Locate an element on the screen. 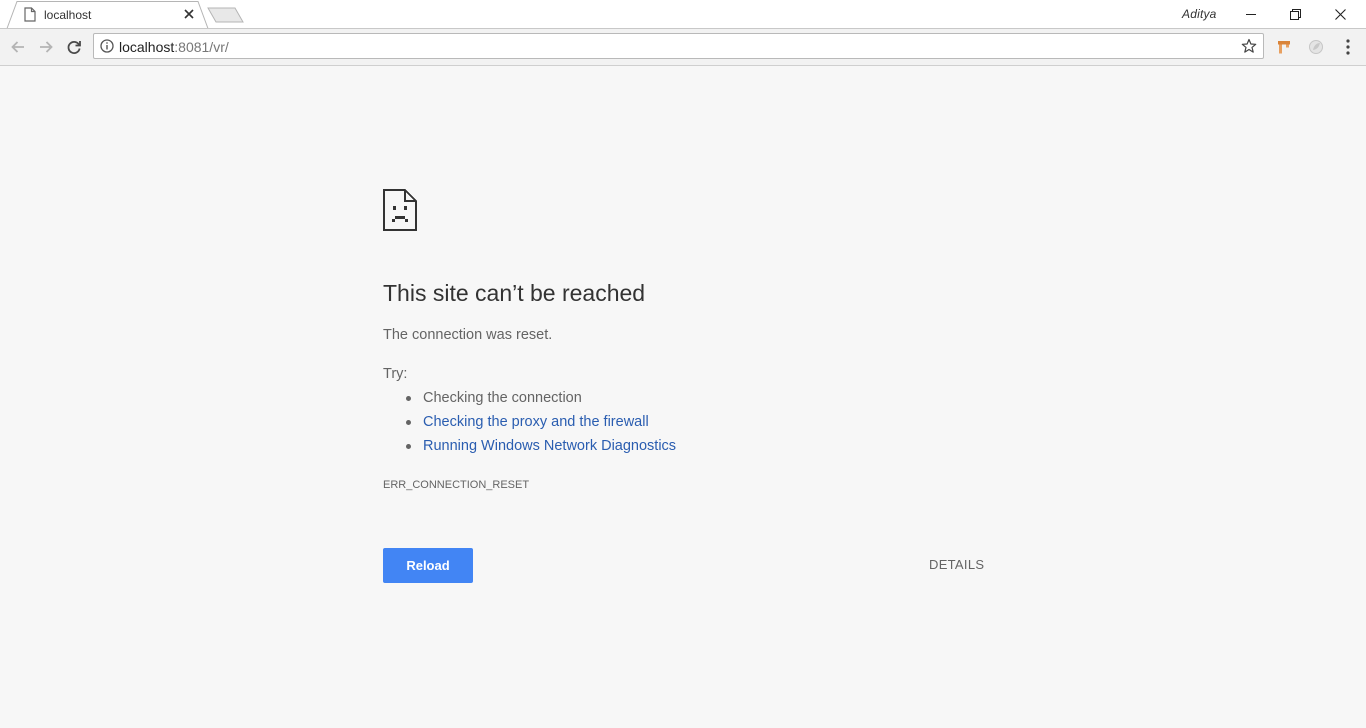 The image size is (1366, 728). page-icon is located at coordinates (30, 14).